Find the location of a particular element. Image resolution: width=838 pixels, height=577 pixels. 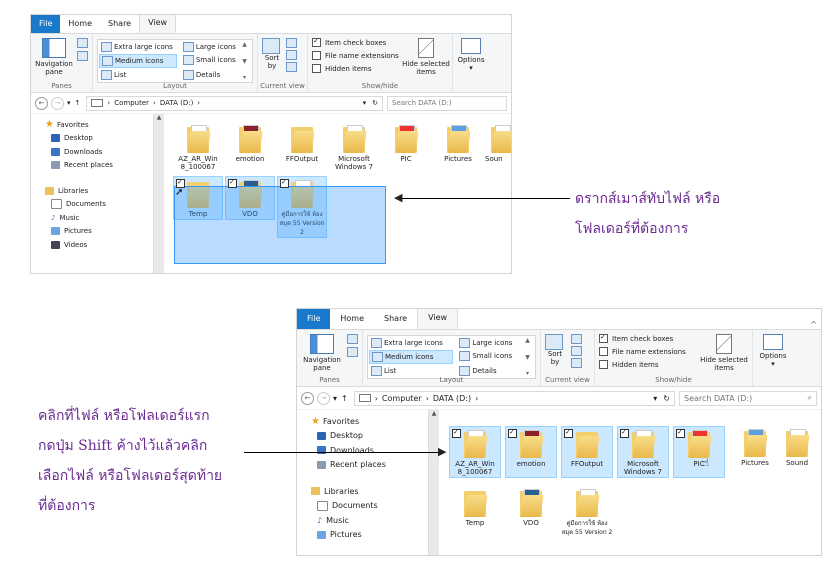

recent-locations-icon: ▾ is located at coordinates (69, 103).